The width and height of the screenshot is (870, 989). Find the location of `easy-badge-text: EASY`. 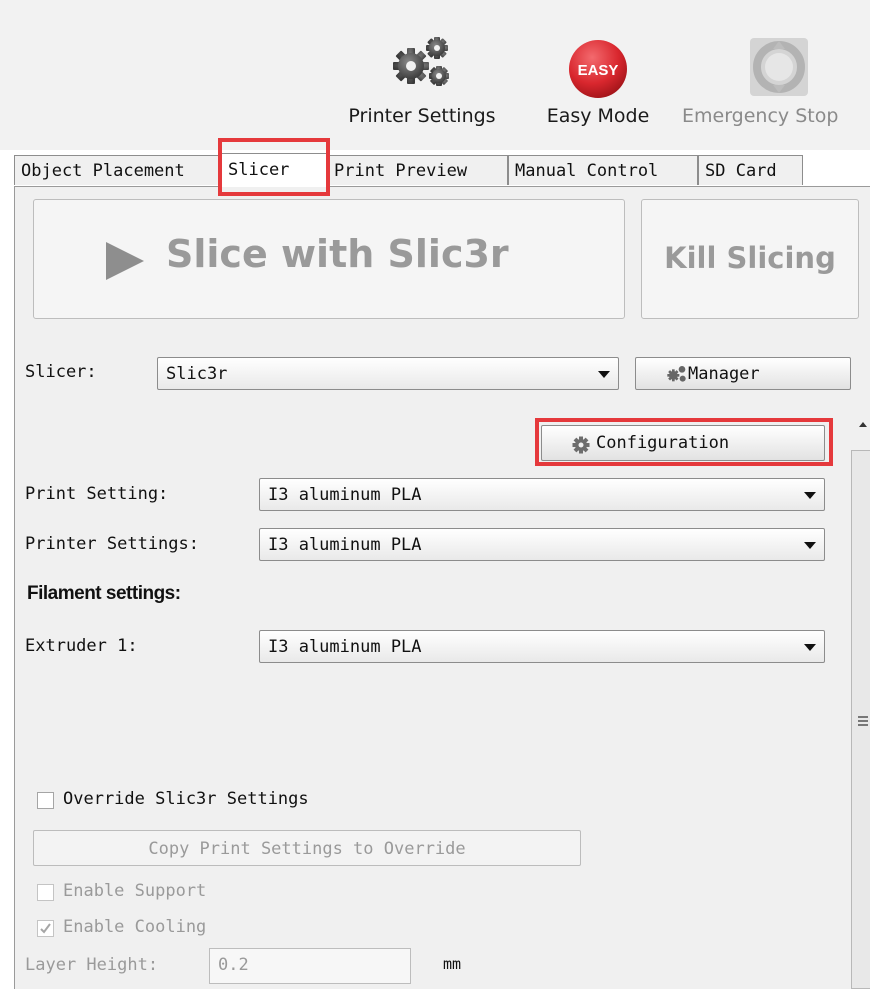

easy-badge-text: EASY is located at coordinates (598, 70).